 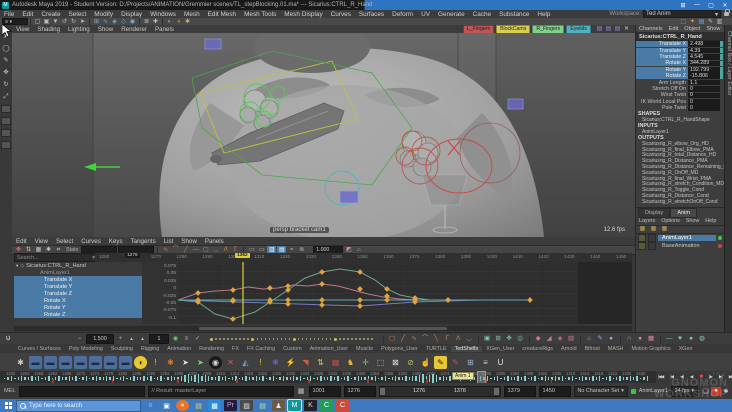 What do you see at coordinates (185, 362) in the screenshot?
I see `shelf-item-cursor-tool: ➤` at bounding box center [185, 362].